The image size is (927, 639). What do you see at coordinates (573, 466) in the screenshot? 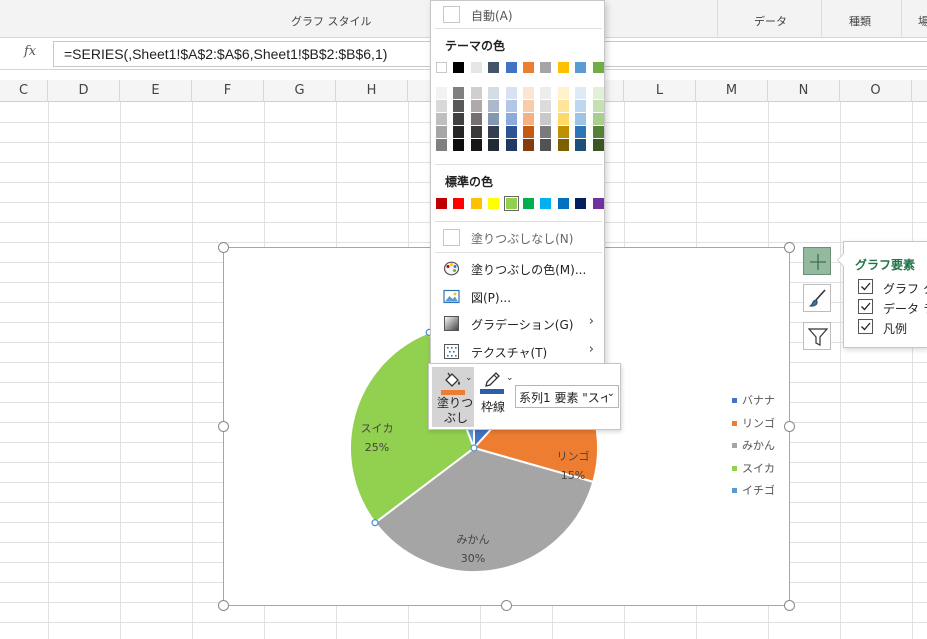
I see `data-label-ringo: リンゴ 15%` at bounding box center [573, 466].